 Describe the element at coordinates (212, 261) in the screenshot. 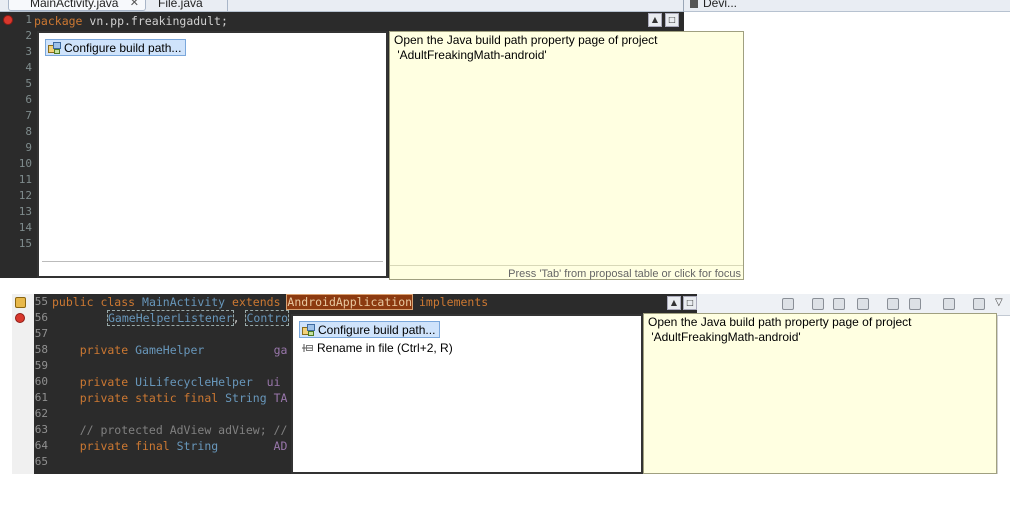

I see `list-divider` at that location.